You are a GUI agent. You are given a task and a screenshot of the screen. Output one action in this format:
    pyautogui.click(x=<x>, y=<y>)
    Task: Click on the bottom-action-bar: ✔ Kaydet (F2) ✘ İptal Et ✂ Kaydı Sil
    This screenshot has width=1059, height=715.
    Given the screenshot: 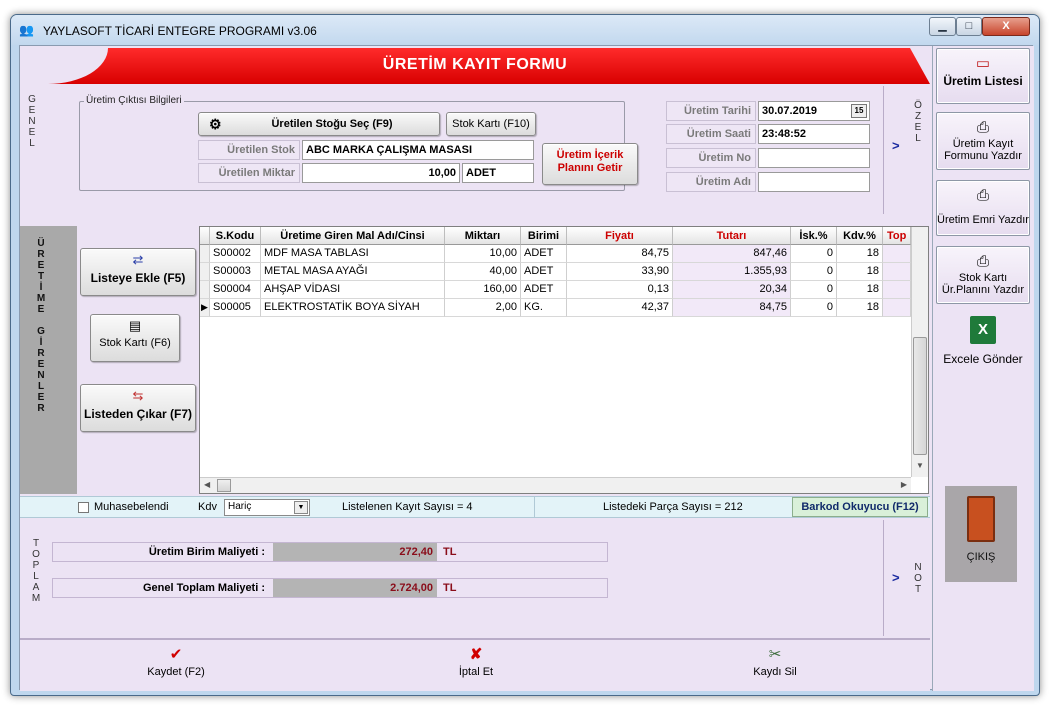 What is the action you would take?
    pyautogui.click(x=475, y=664)
    